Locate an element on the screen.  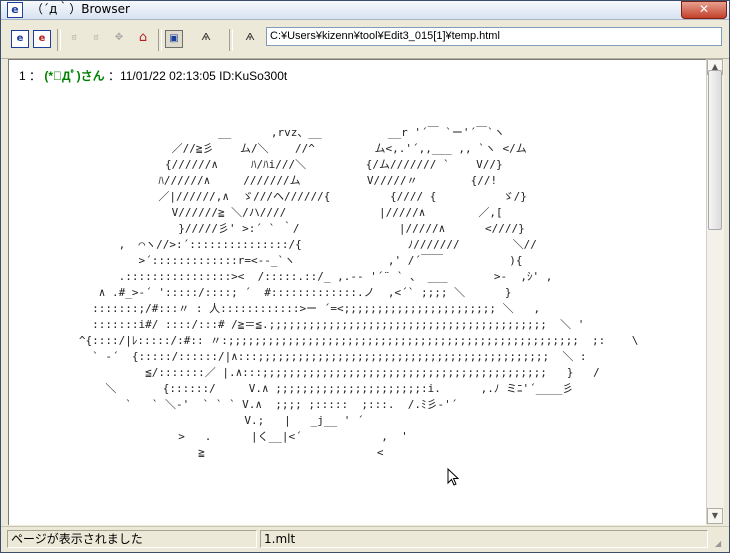
status-file: 1.mlt is located at coordinates (484, 539).